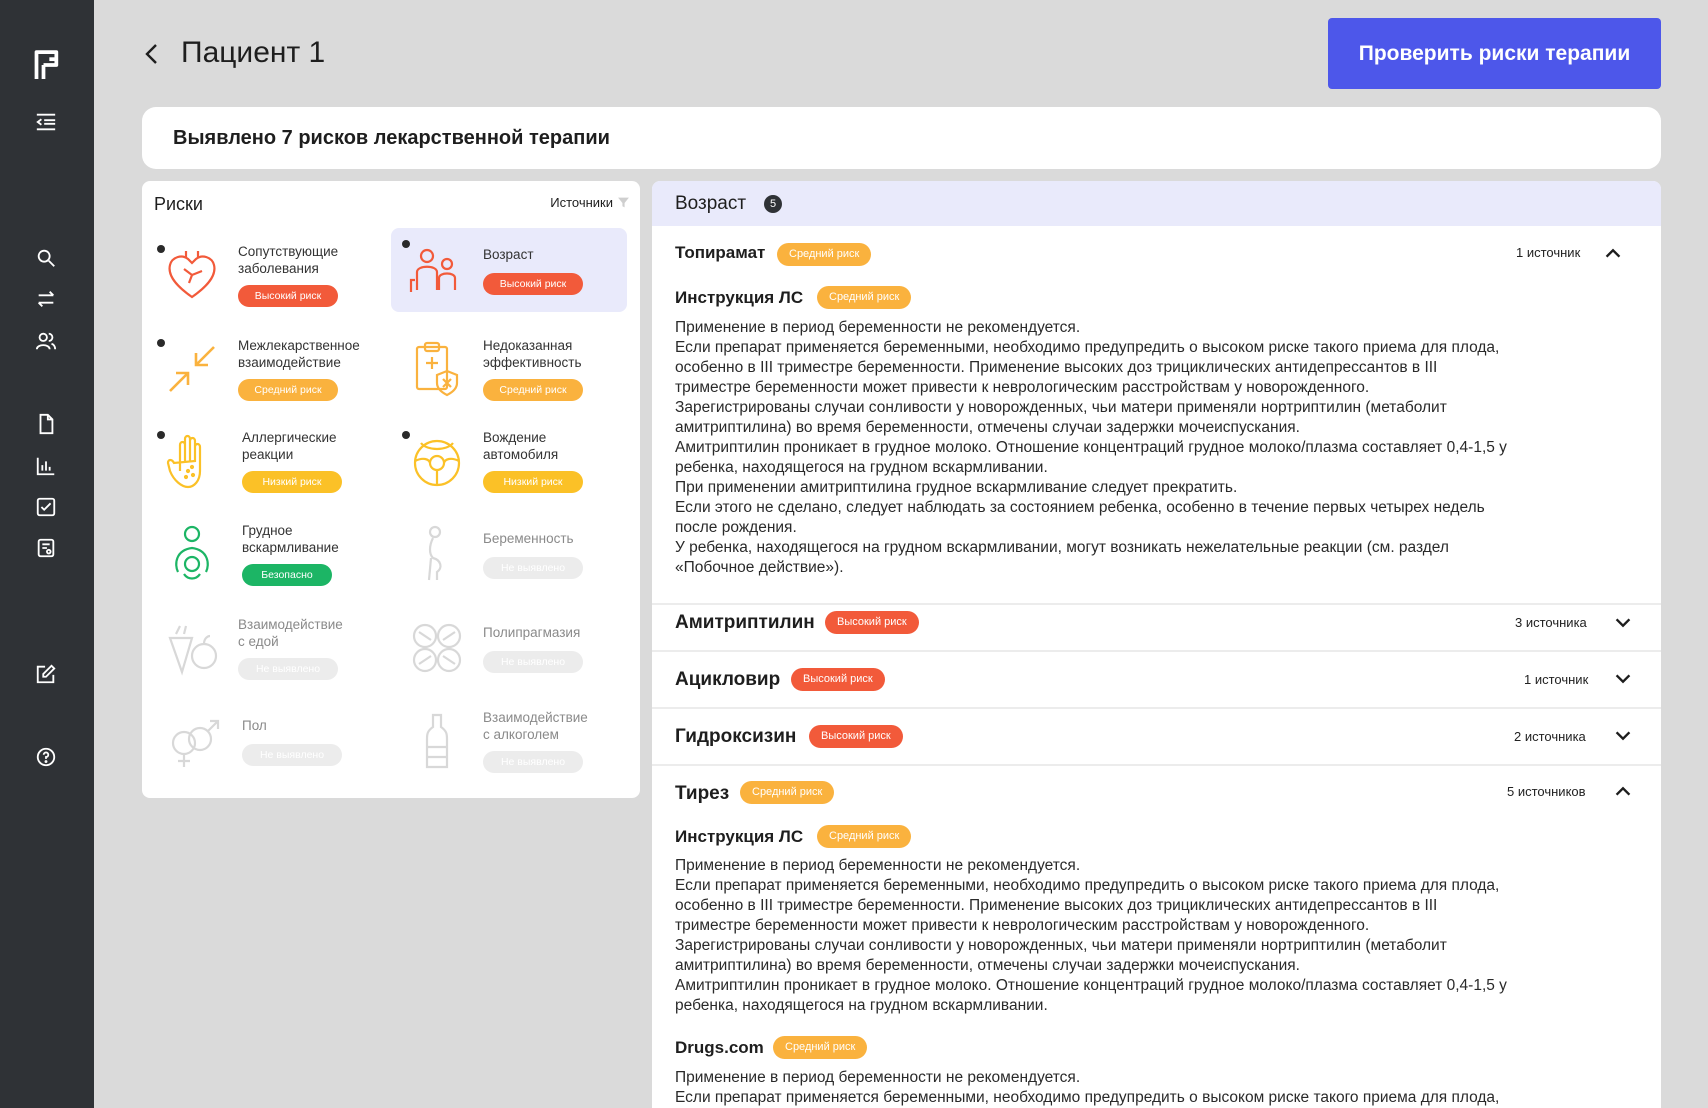 The height and width of the screenshot is (1108, 1708). Describe the element at coordinates (745, 622) in the screenshot. I see `drug-name: Амитриптилин` at that location.